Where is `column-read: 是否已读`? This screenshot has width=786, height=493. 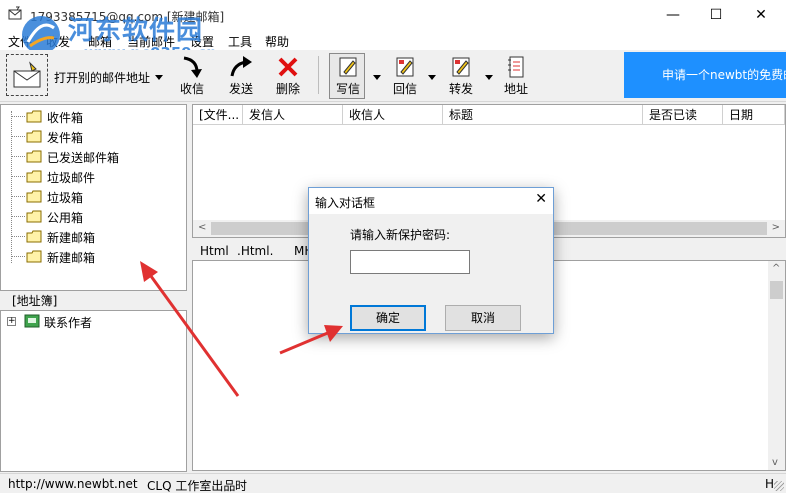 column-read: 是否已读 is located at coordinates (683, 115).